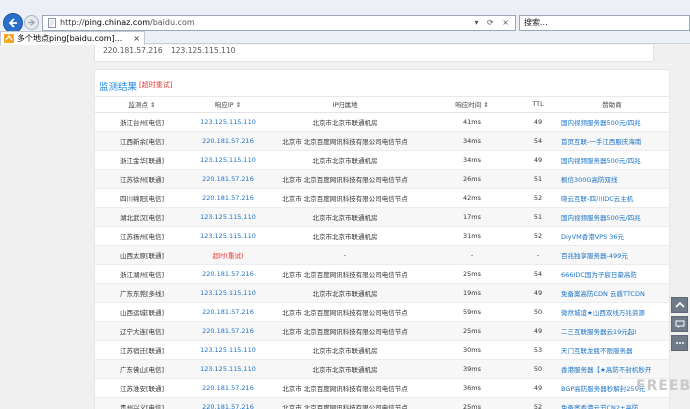  I want to click on cell-ttl: -, so click(538, 255).